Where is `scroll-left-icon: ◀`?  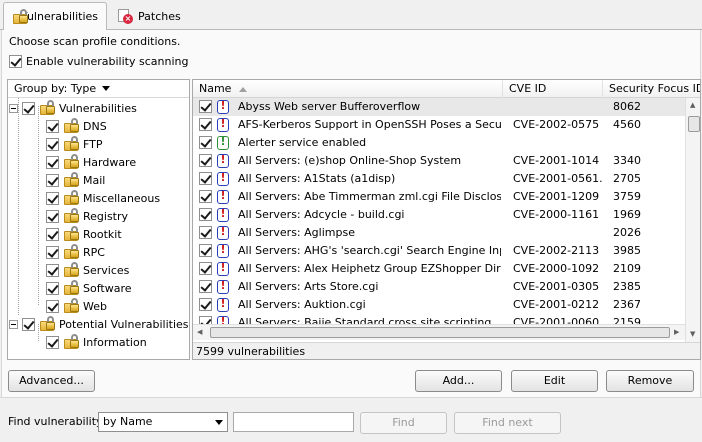 scroll-left-icon: ◀ is located at coordinates (199, 332).